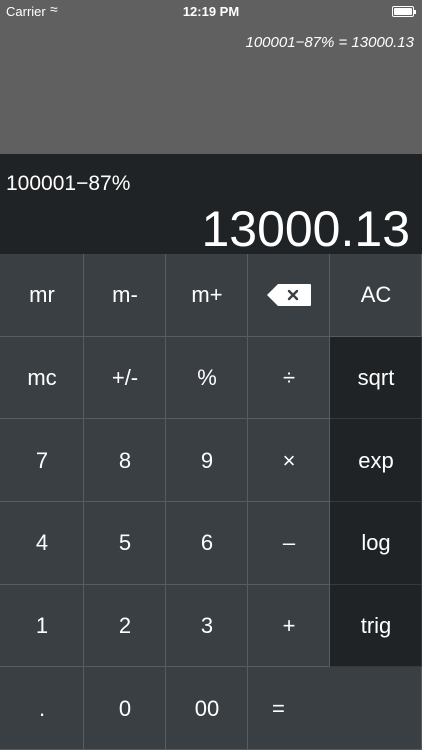 The height and width of the screenshot is (750, 422). I want to click on equals-button: =, so click(335, 708).